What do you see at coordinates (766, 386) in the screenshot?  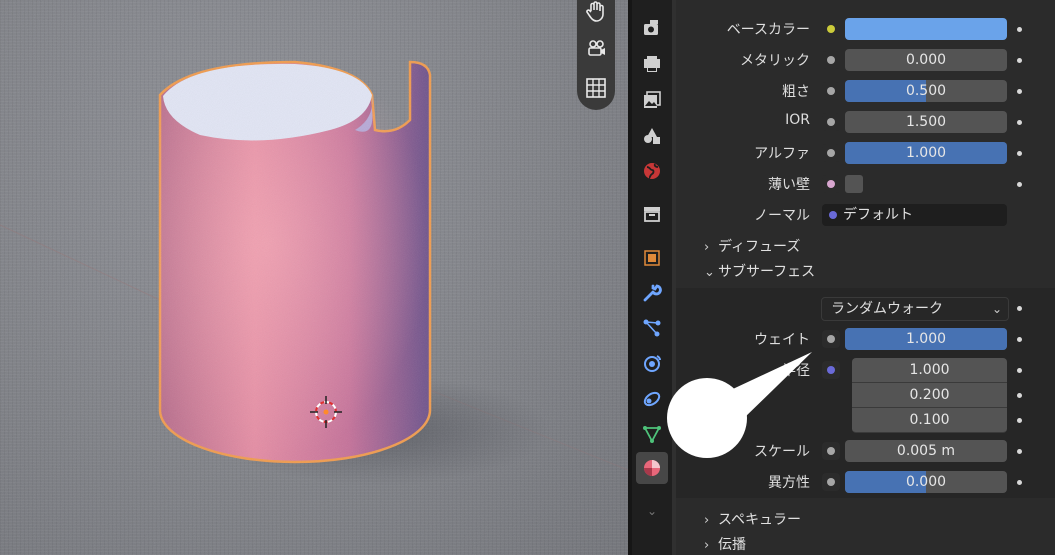 I see `callout-pointer` at bounding box center [766, 386].